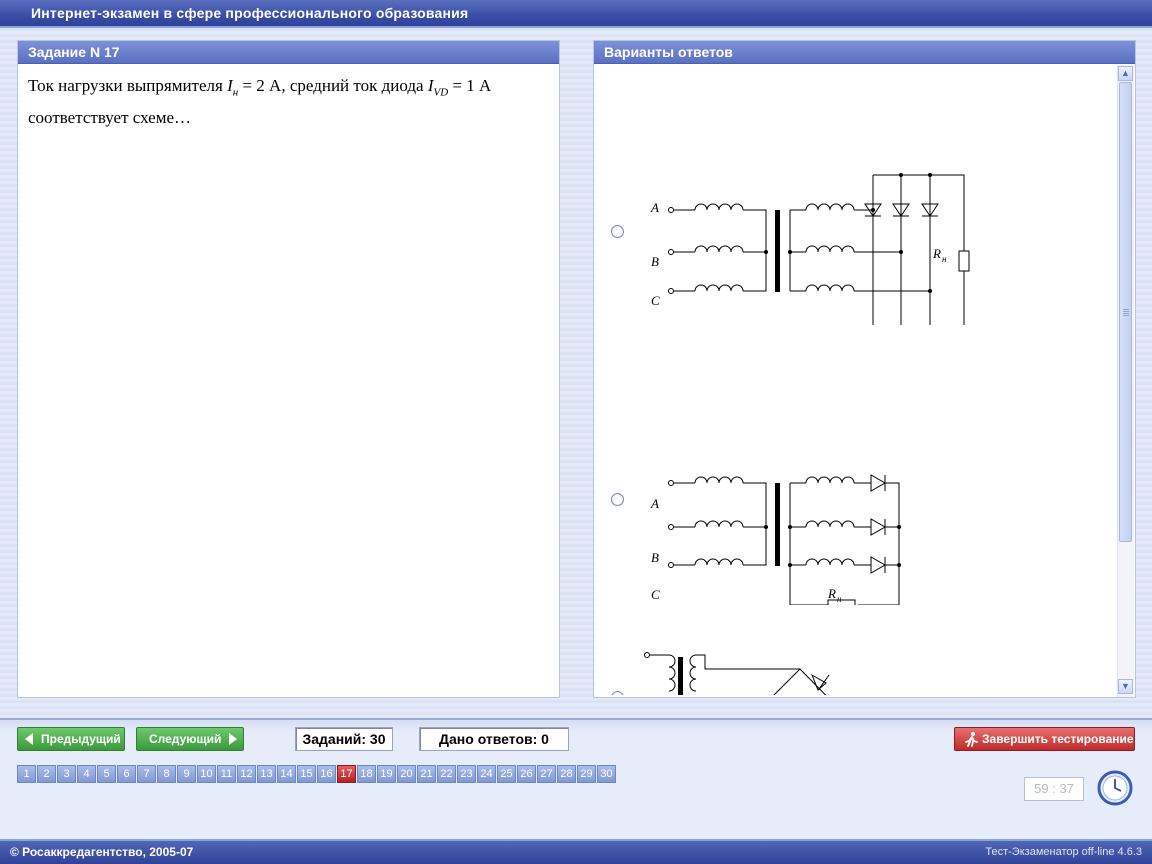 Image resolution: width=1152 pixels, height=864 pixels. I want to click on page-button: 10, so click(206, 774).